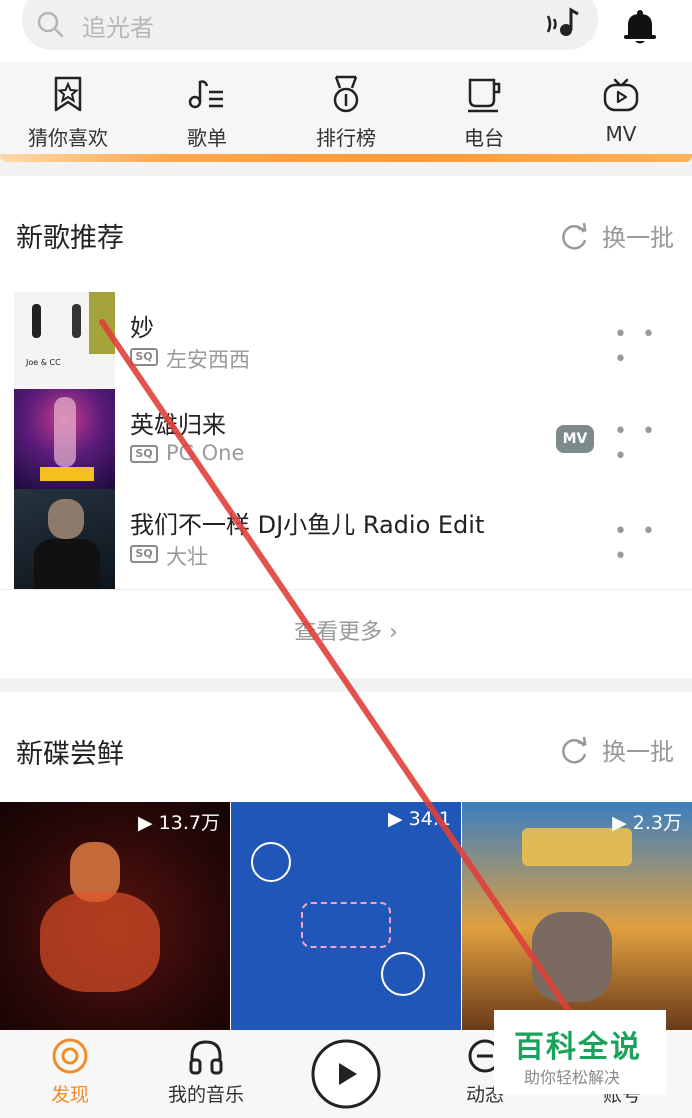 The height and width of the screenshot is (1118, 692). Describe the element at coordinates (205, 1095) in the screenshot. I see `nav-label: 我的音乐` at that location.